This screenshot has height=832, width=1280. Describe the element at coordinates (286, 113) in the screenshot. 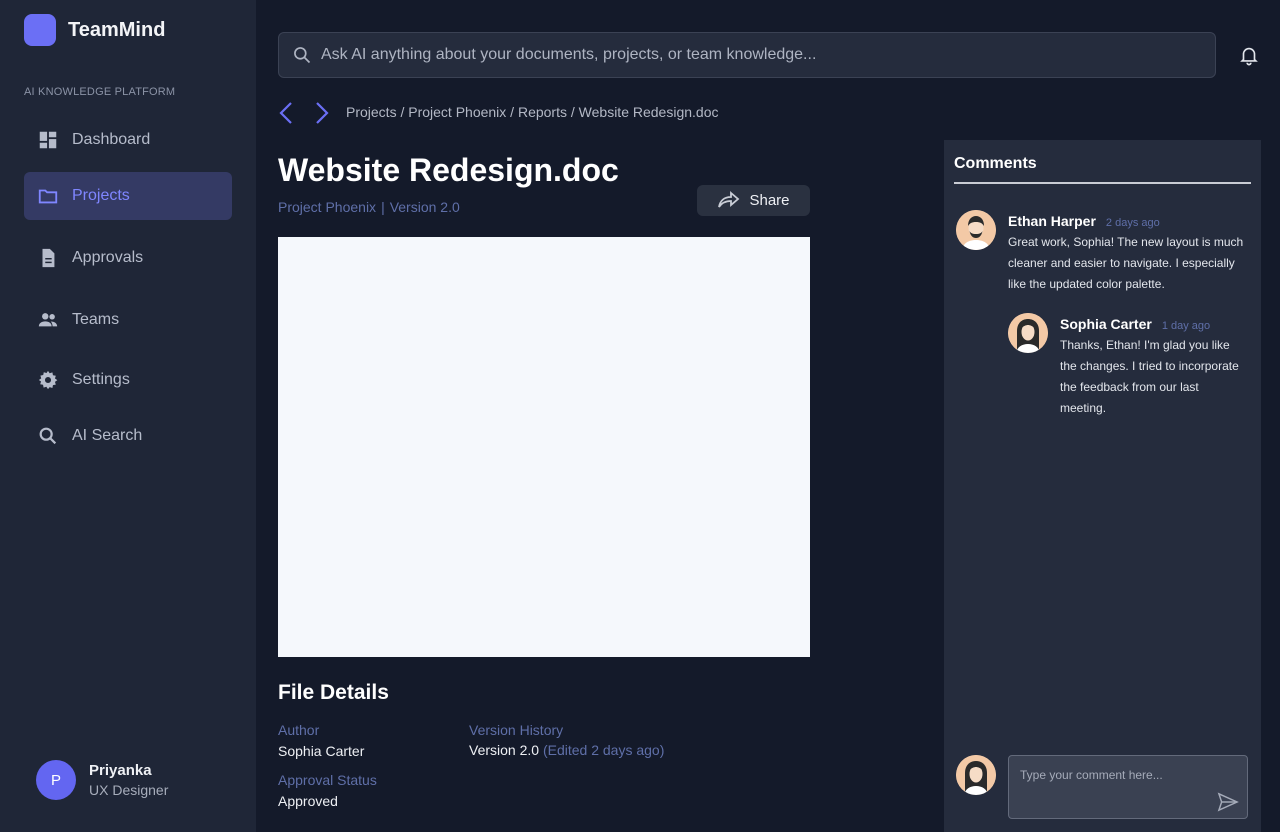

I see `back-arrow-icon` at that location.